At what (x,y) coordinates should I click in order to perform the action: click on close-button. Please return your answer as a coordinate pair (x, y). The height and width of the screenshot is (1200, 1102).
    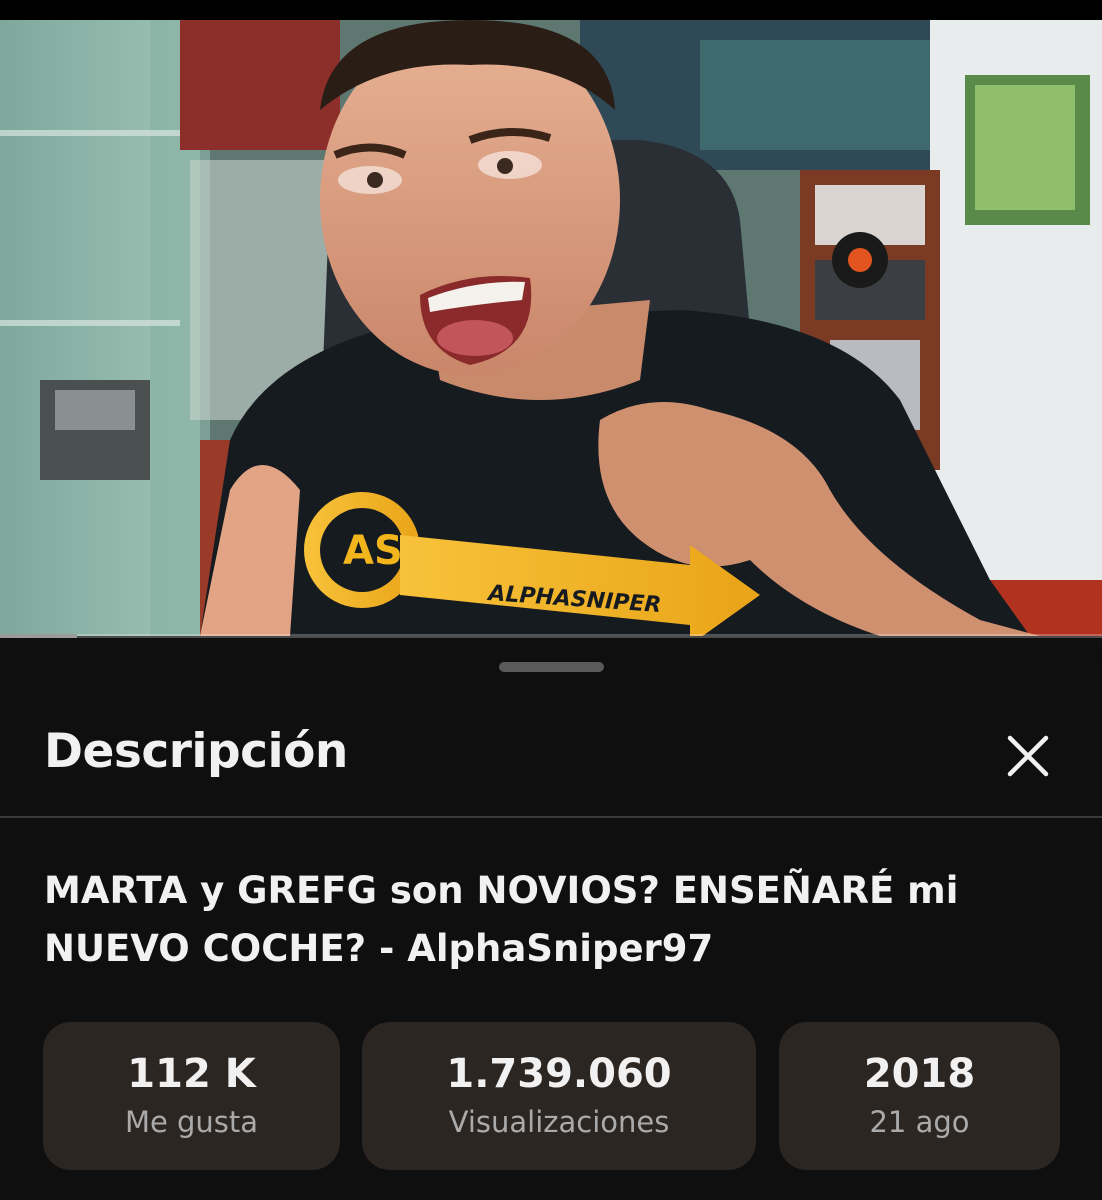
    Looking at the image, I should click on (1028, 756).